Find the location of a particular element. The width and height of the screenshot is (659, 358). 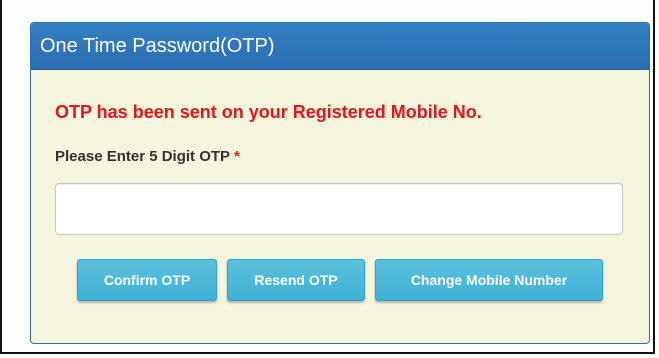

resend-otp-button: Resend OTP is located at coordinates (296, 280).